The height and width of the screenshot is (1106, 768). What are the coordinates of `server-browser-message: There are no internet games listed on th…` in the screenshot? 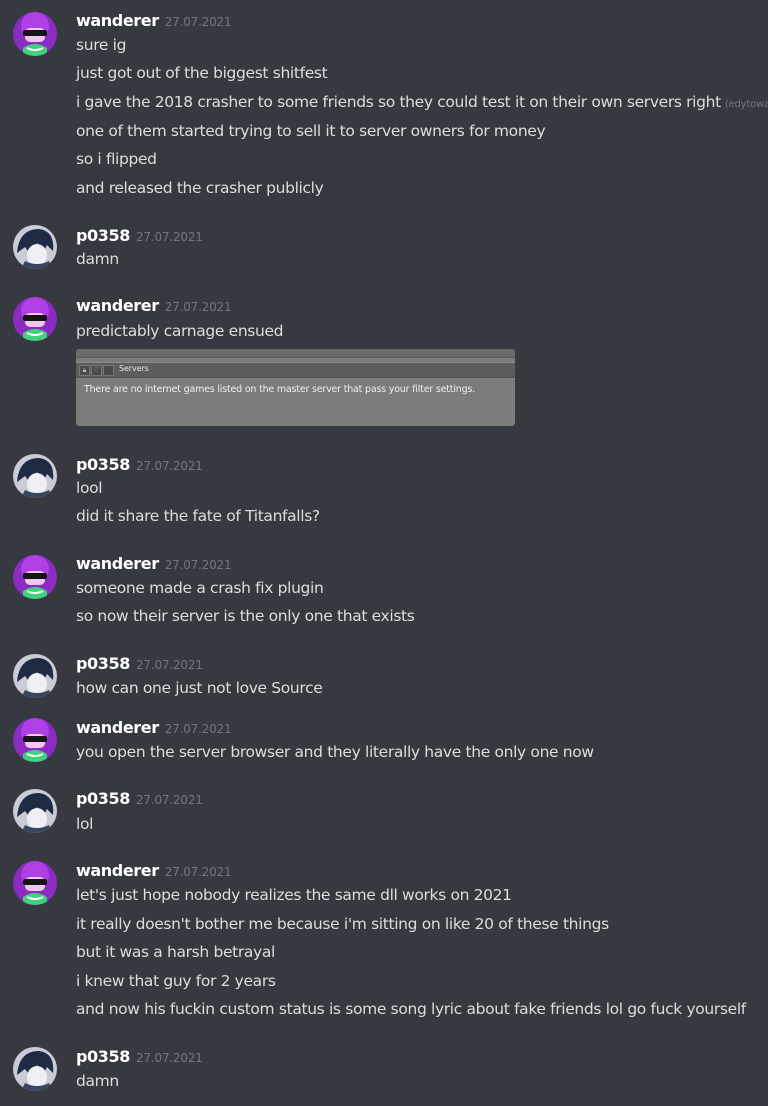 It's located at (279, 389).